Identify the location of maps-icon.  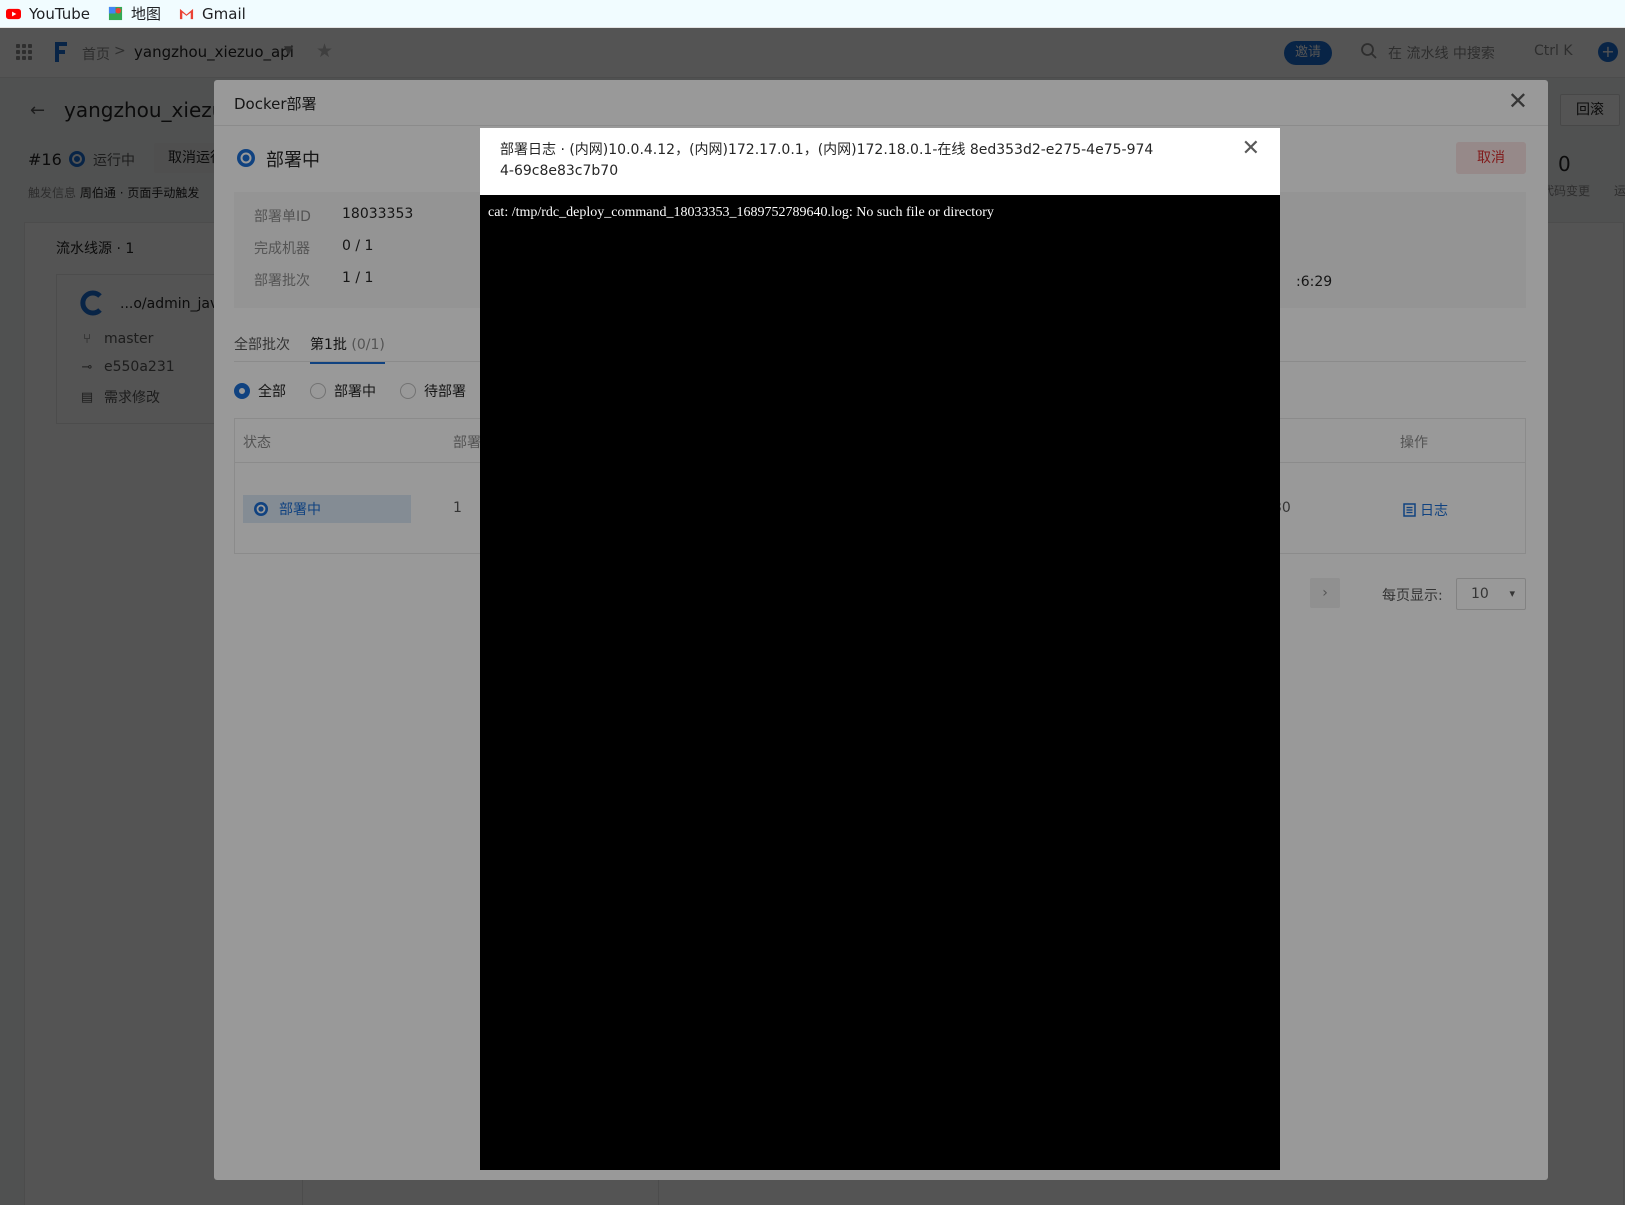
(115, 13).